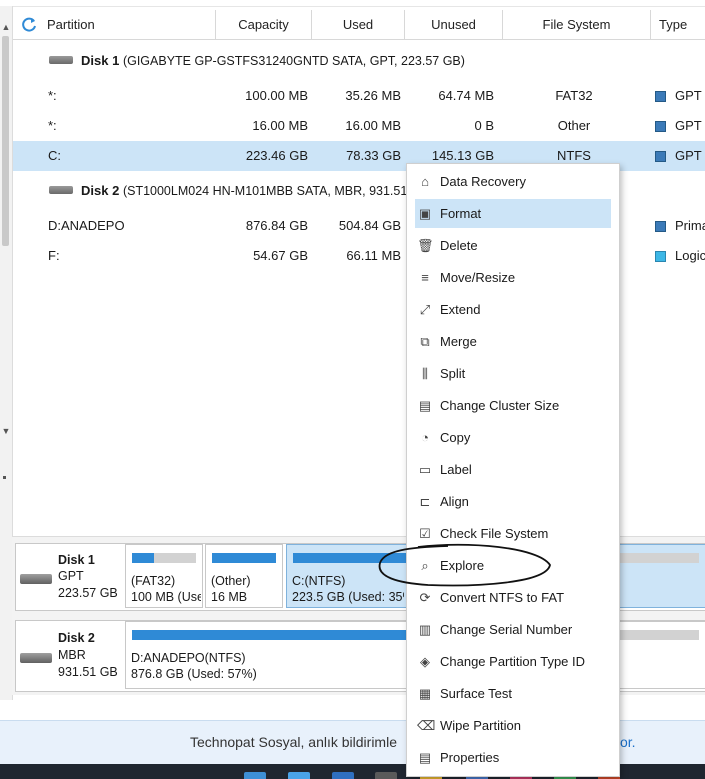 This screenshot has height=779, width=705. I want to click on cell-partition: D:ANADEPO, so click(86, 225).